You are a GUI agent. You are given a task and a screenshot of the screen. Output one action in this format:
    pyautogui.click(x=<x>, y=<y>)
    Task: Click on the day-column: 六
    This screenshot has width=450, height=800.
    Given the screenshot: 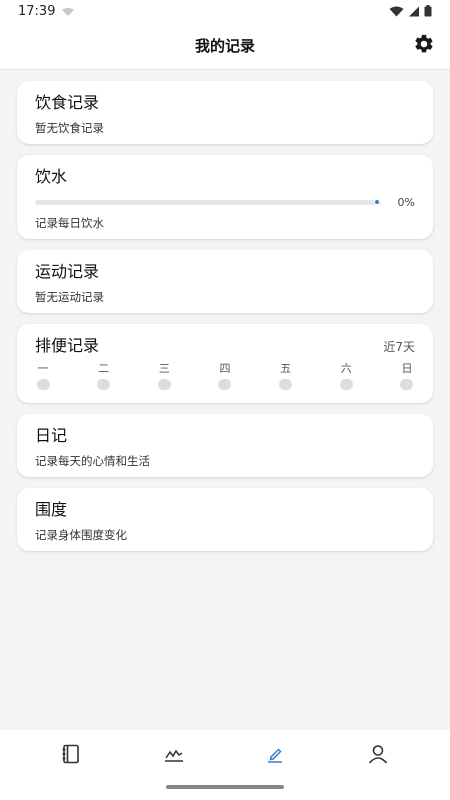 What is the action you would take?
    pyautogui.click(x=346, y=376)
    